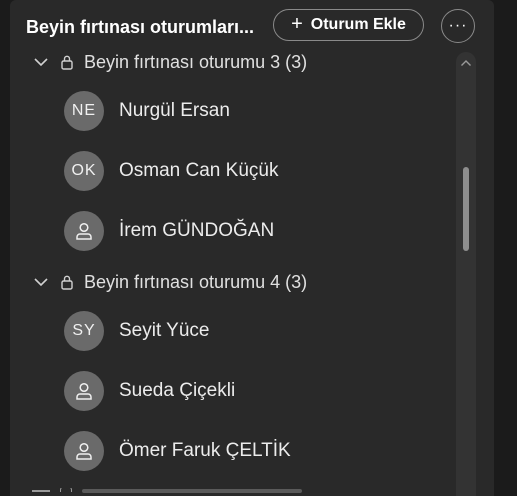 Image resolution: width=517 pixels, height=496 pixels. I want to click on scrollbar, so click(466, 274).